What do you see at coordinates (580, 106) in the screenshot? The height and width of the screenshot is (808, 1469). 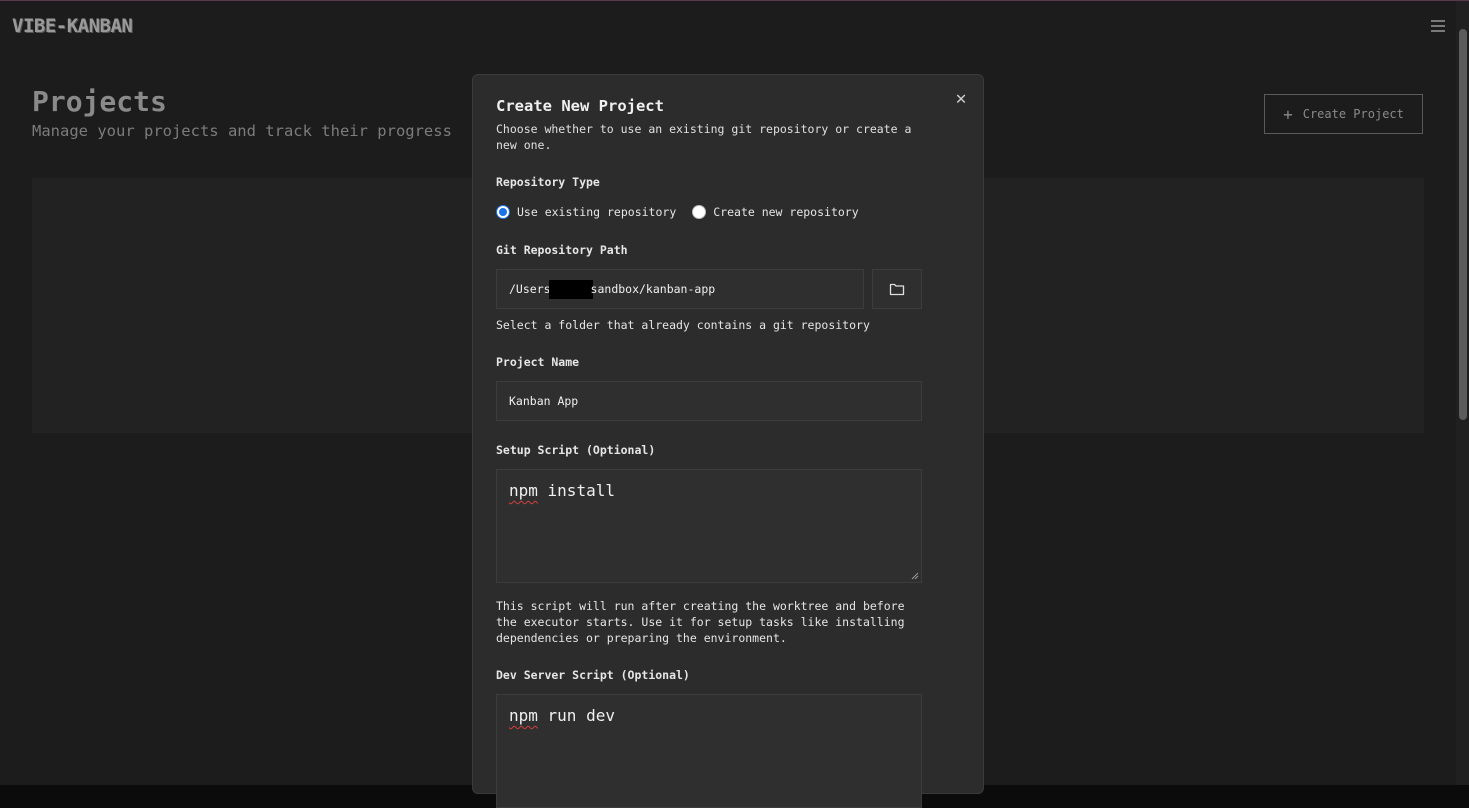 I see `dialog-title: Create New Project` at bounding box center [580, 106].